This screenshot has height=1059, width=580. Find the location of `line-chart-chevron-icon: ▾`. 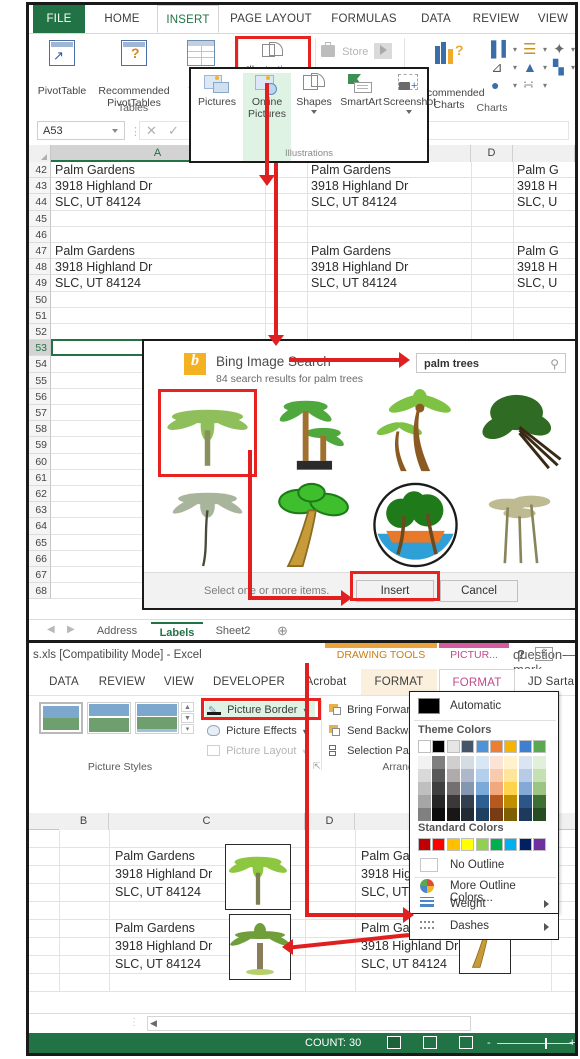

line-chart-chevron-icon: ▾ is located at coordinates (515, 67).